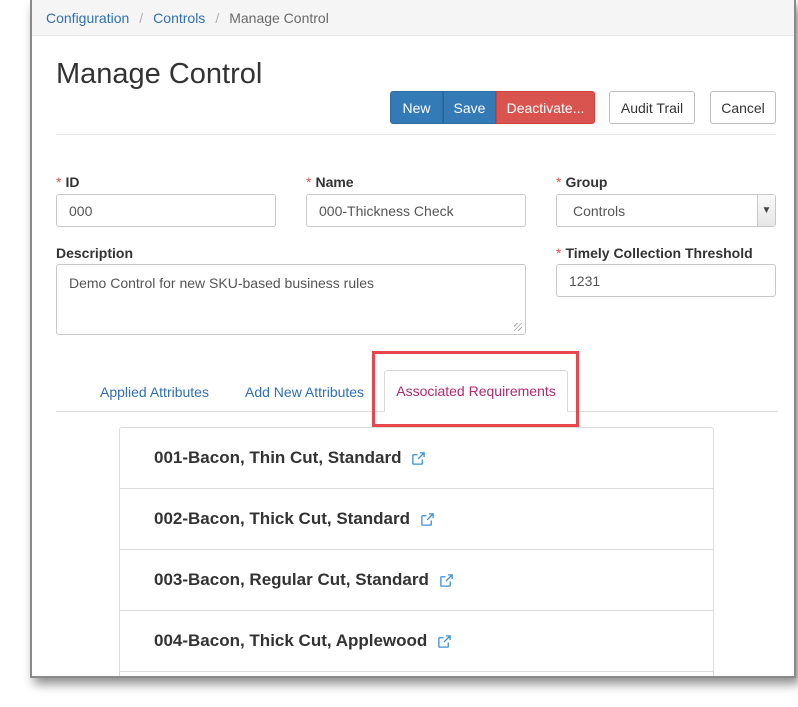  I want to click on requirement-label: 004-Bacon, Thick Cut, Applewood, so click(291, 640).